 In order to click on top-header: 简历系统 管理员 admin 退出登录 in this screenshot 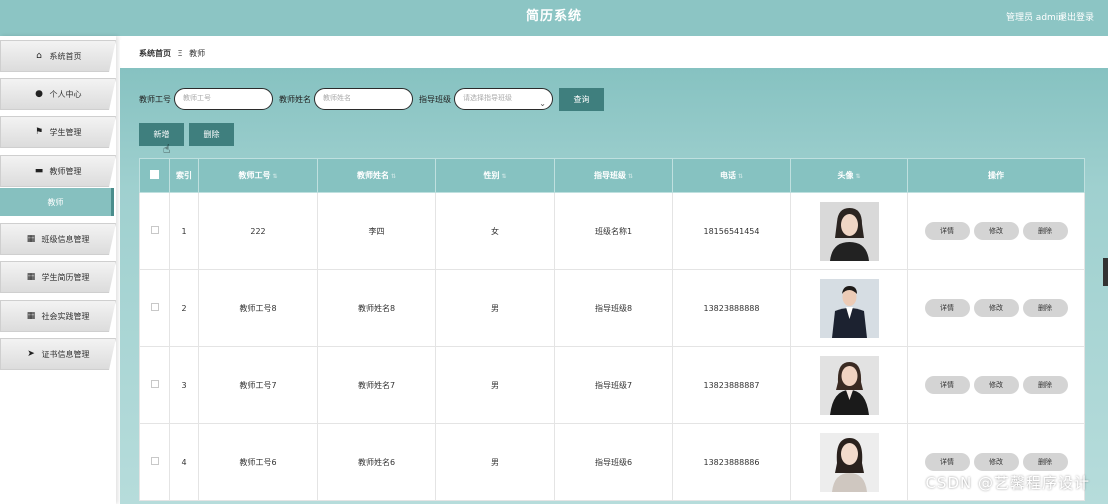, I will do `click(554, 18)`.